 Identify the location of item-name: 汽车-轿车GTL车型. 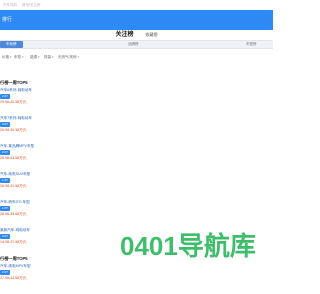
(15, 202).